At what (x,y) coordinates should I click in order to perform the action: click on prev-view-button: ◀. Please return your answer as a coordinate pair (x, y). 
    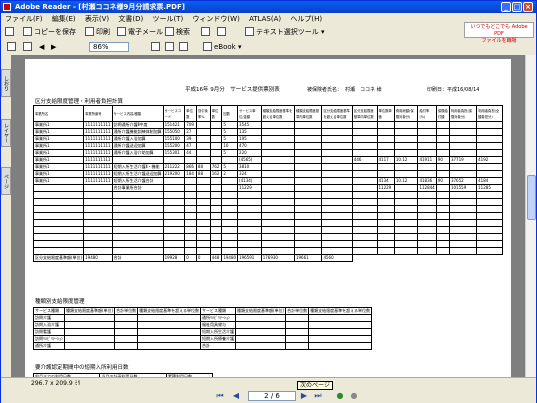
    Looking at the image, I should click on (41, 47).